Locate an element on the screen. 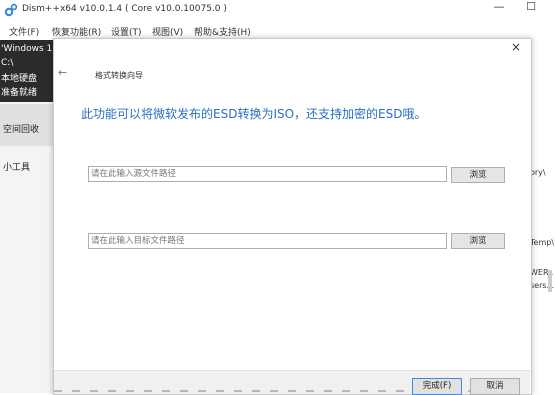 The image size is (555, 395). system-disk-type: 本地硬盘 is located at coordinates (19, 79).